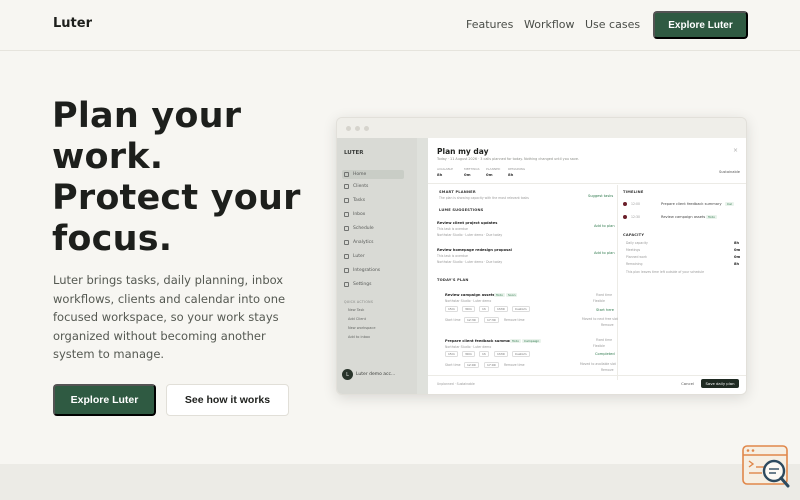 The image size is (800, 500). I want to click on stat-remaining: REMAINING 8h, so click(517, 172).